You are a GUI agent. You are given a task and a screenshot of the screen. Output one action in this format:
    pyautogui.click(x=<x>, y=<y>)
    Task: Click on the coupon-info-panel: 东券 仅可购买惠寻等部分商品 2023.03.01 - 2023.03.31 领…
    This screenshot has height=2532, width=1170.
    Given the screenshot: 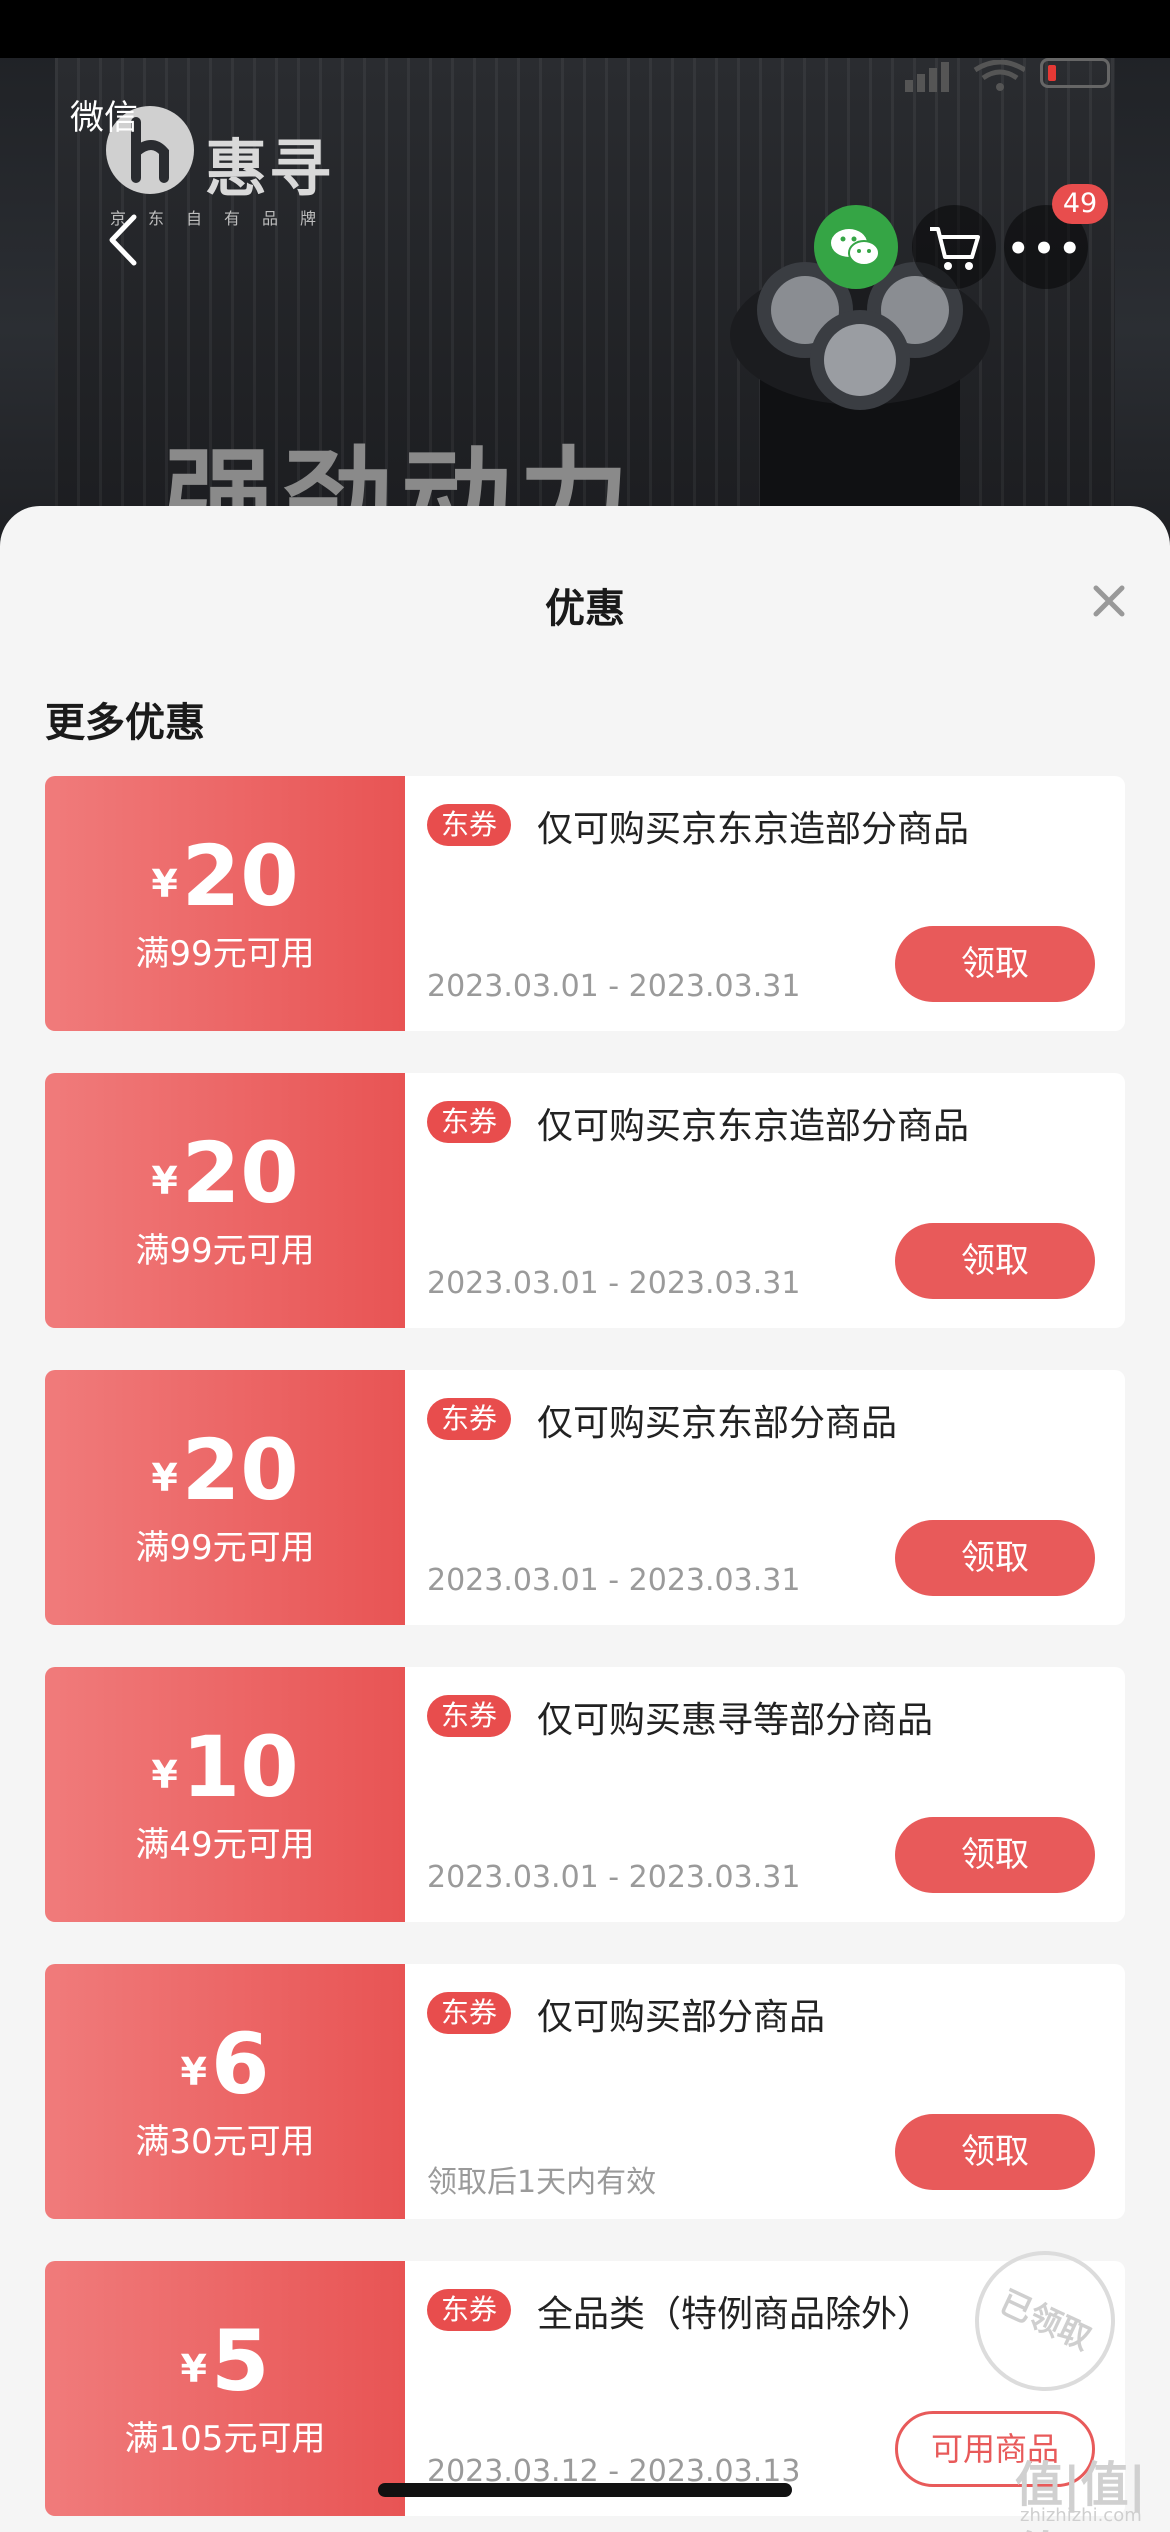 What is the action you would take?
    pyautogui.click(x=765, y=1794)
    